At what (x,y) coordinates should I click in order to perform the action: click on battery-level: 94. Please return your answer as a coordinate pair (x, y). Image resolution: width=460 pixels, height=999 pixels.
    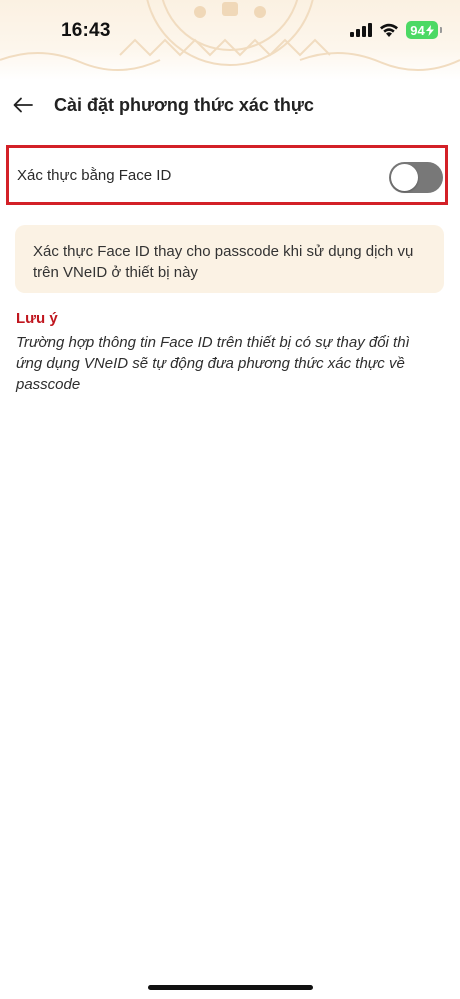
    Looking at the image, I should click on (417, 30).